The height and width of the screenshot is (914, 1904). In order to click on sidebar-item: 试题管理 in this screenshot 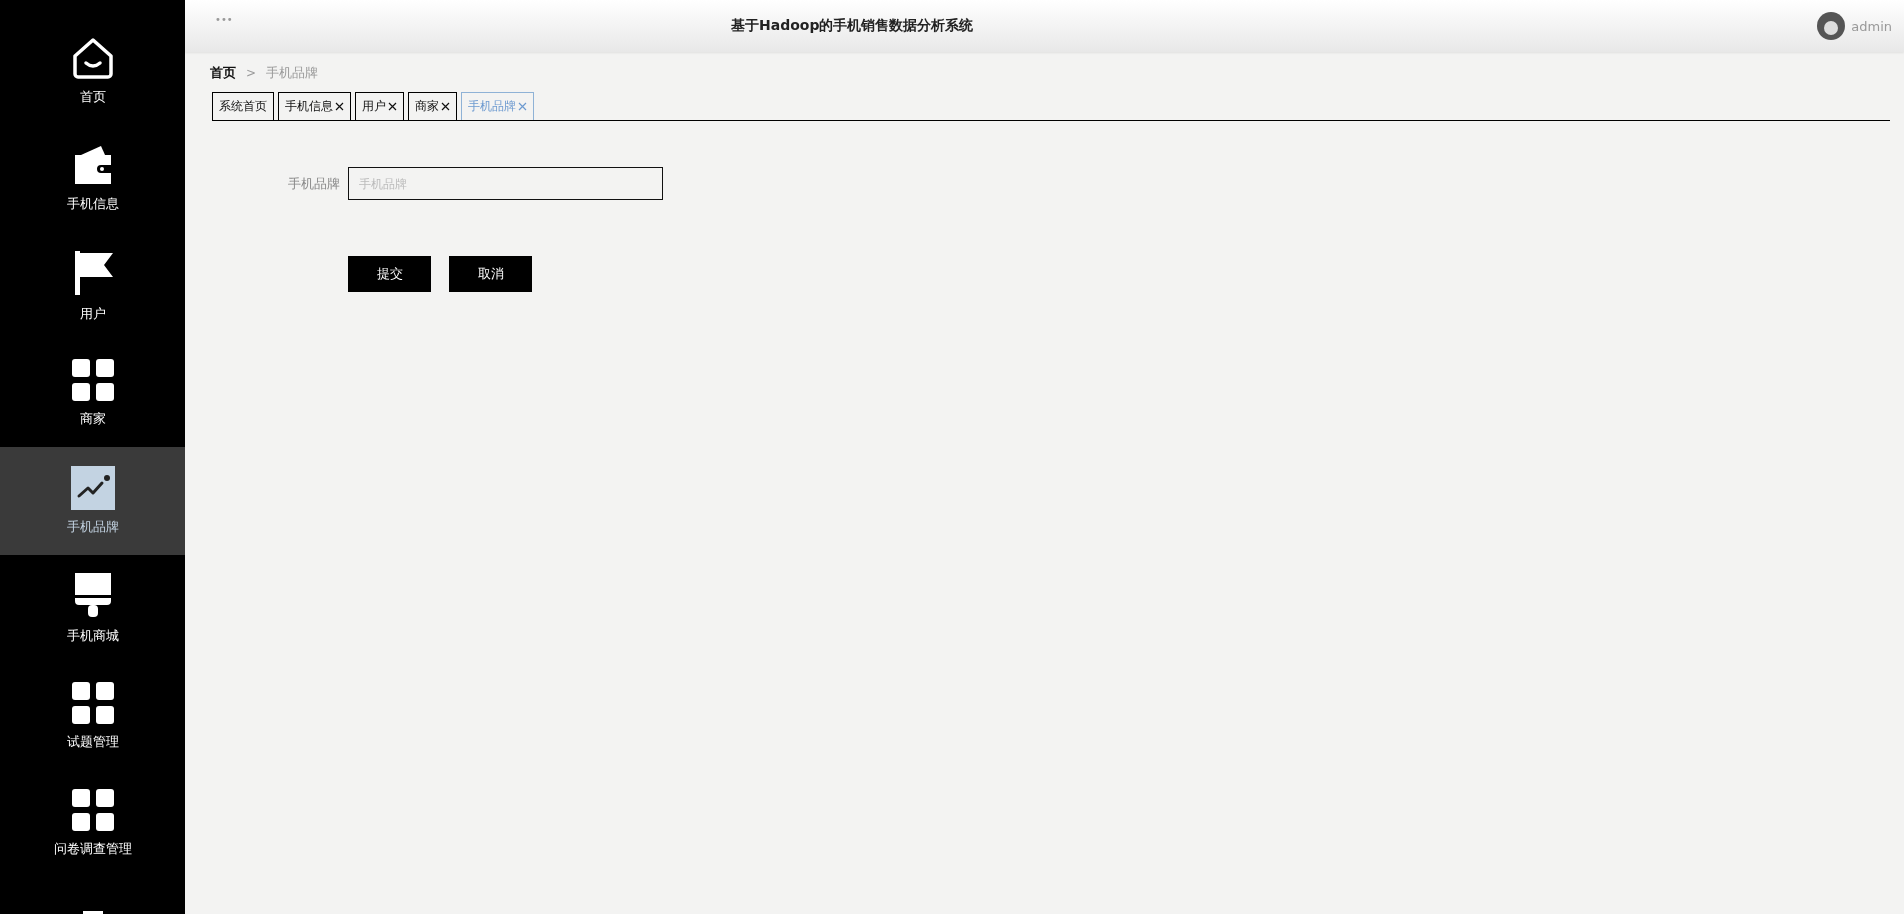, I will do `click(92, 716)`.